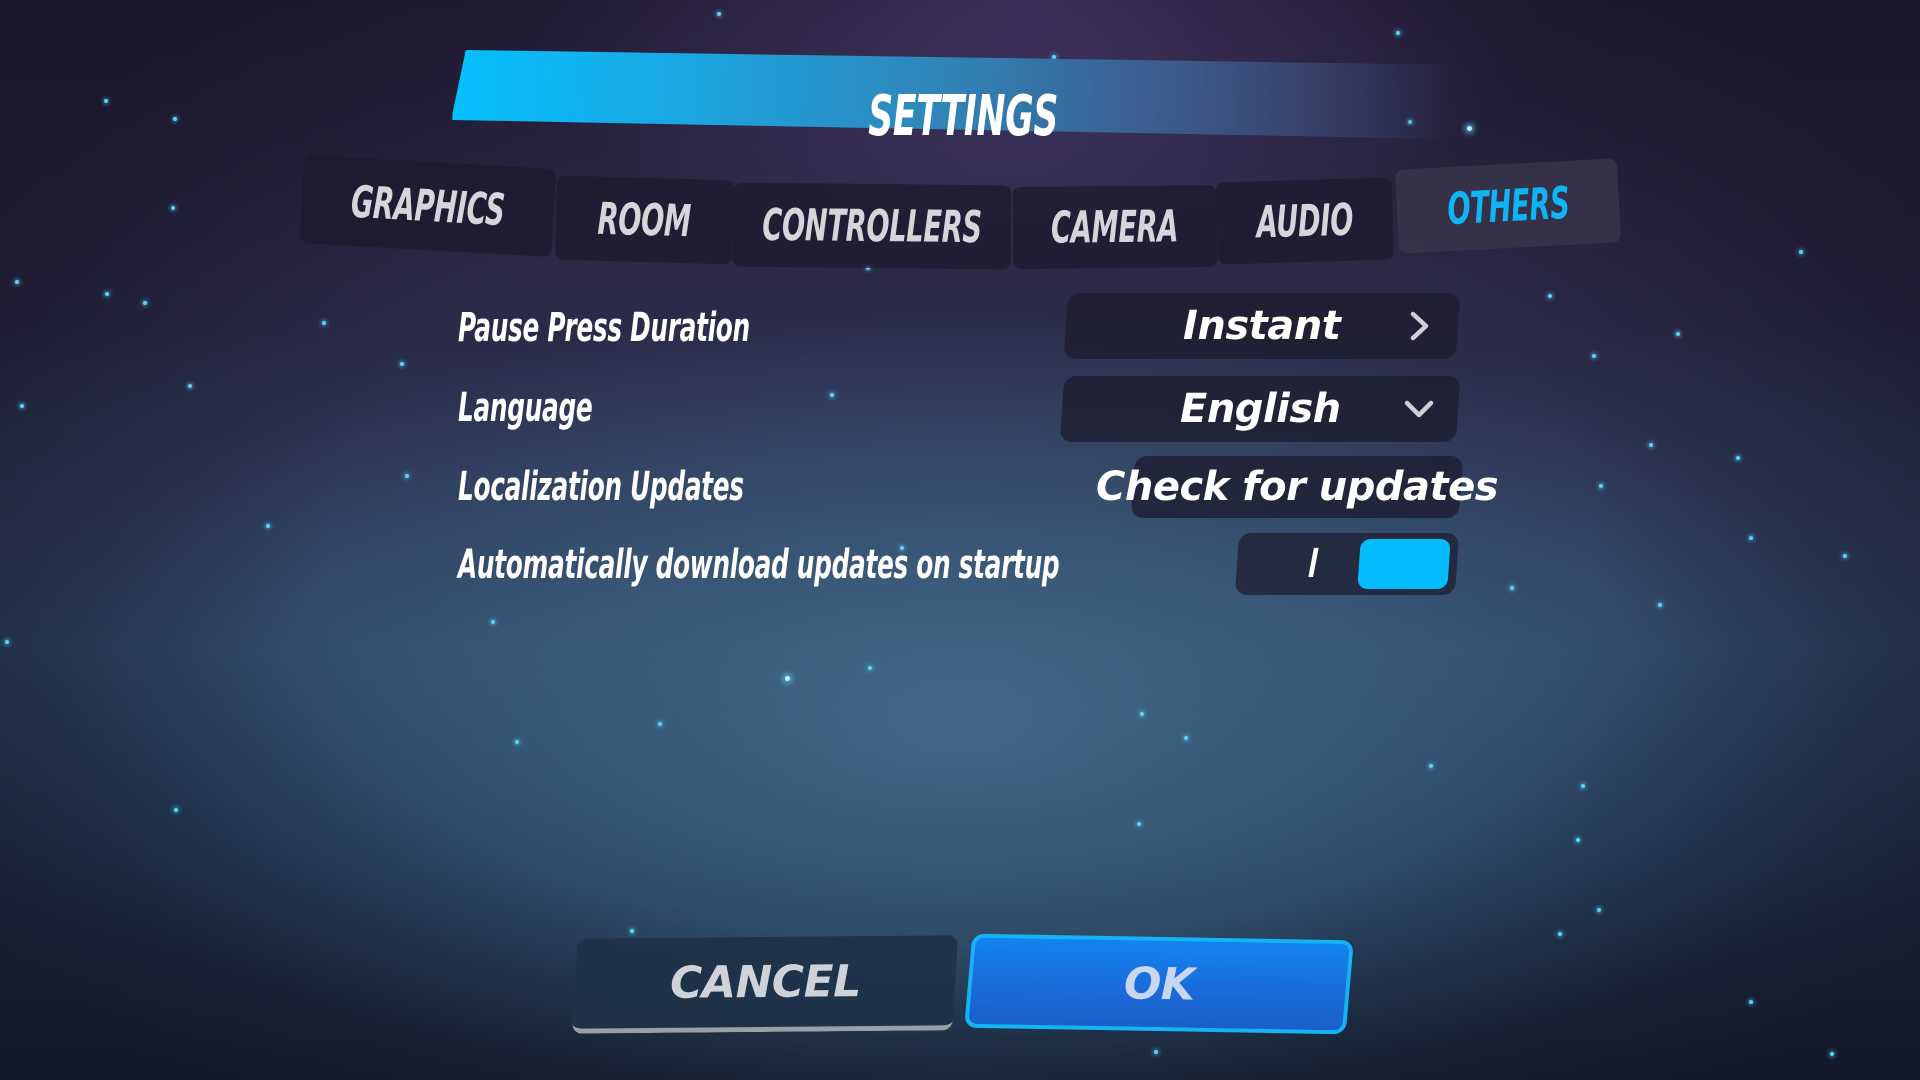 The width and height of the screenshot is (1920, 1080). Describe the element at coordinates (1419, 409) in the screenshot. I see `chevron-down-icon` at that location.